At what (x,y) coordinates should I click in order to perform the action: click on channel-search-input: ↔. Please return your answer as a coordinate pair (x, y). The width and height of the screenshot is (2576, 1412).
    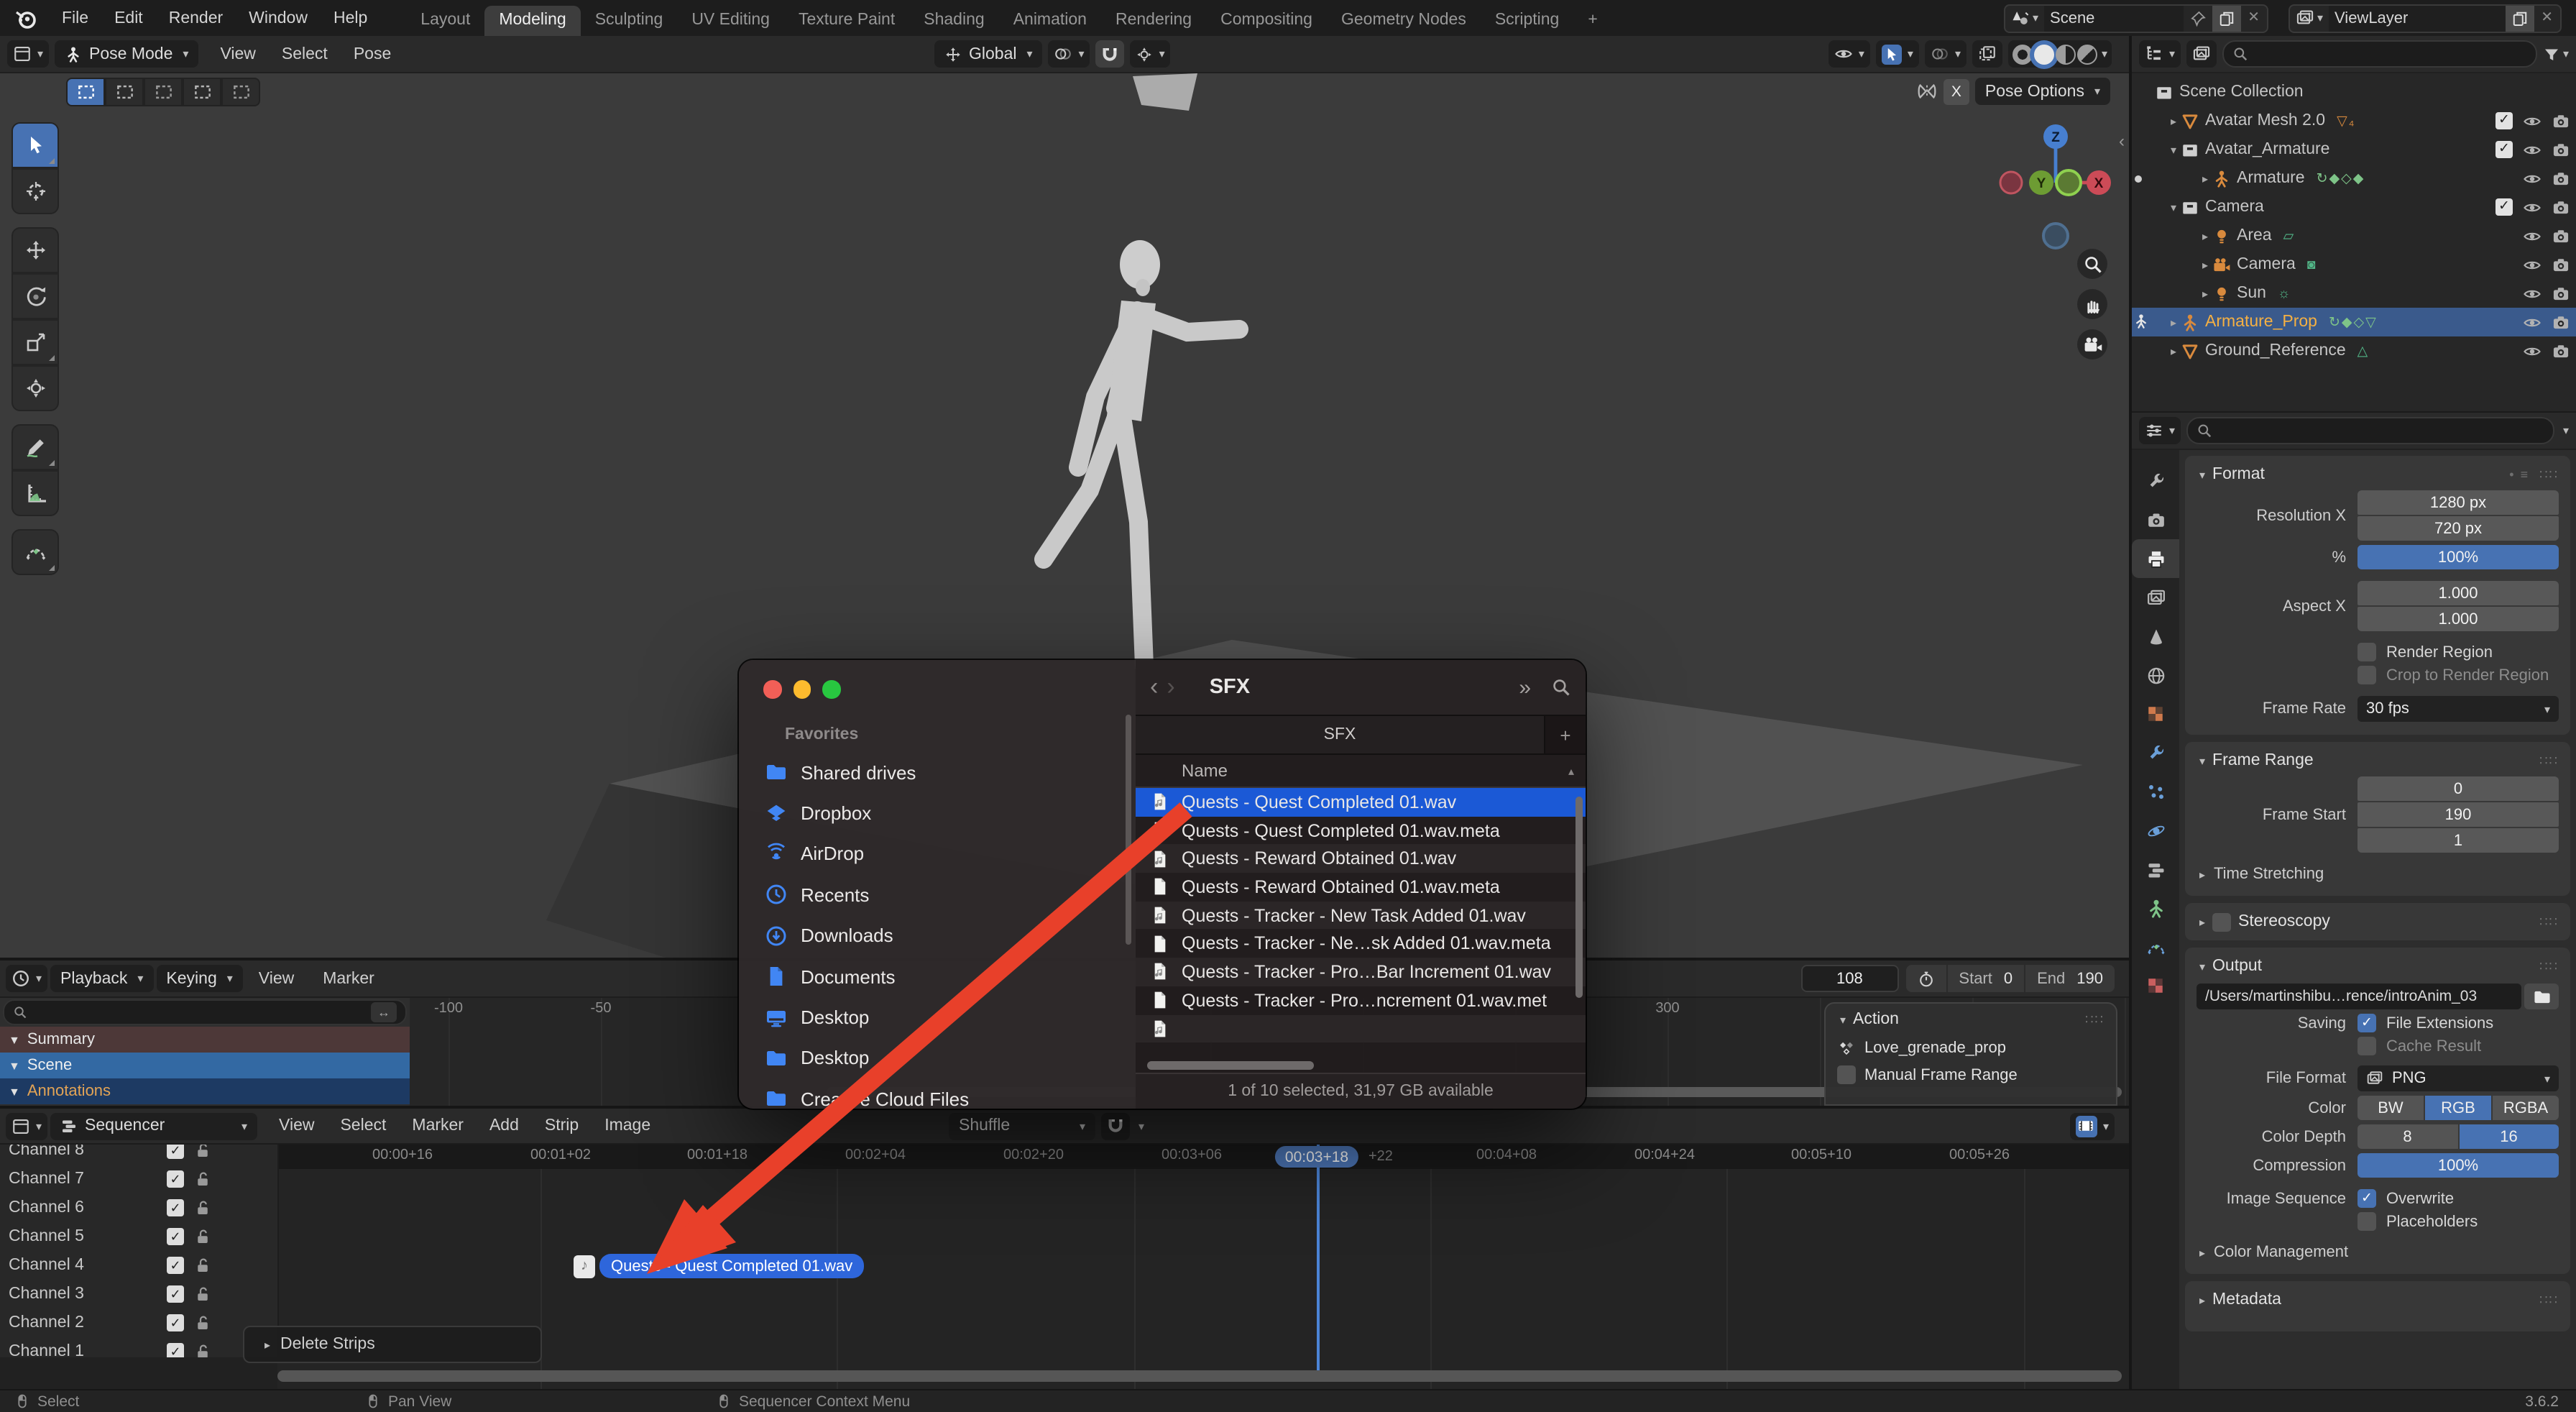
    Looking at the image, I should click on (205, 1012).